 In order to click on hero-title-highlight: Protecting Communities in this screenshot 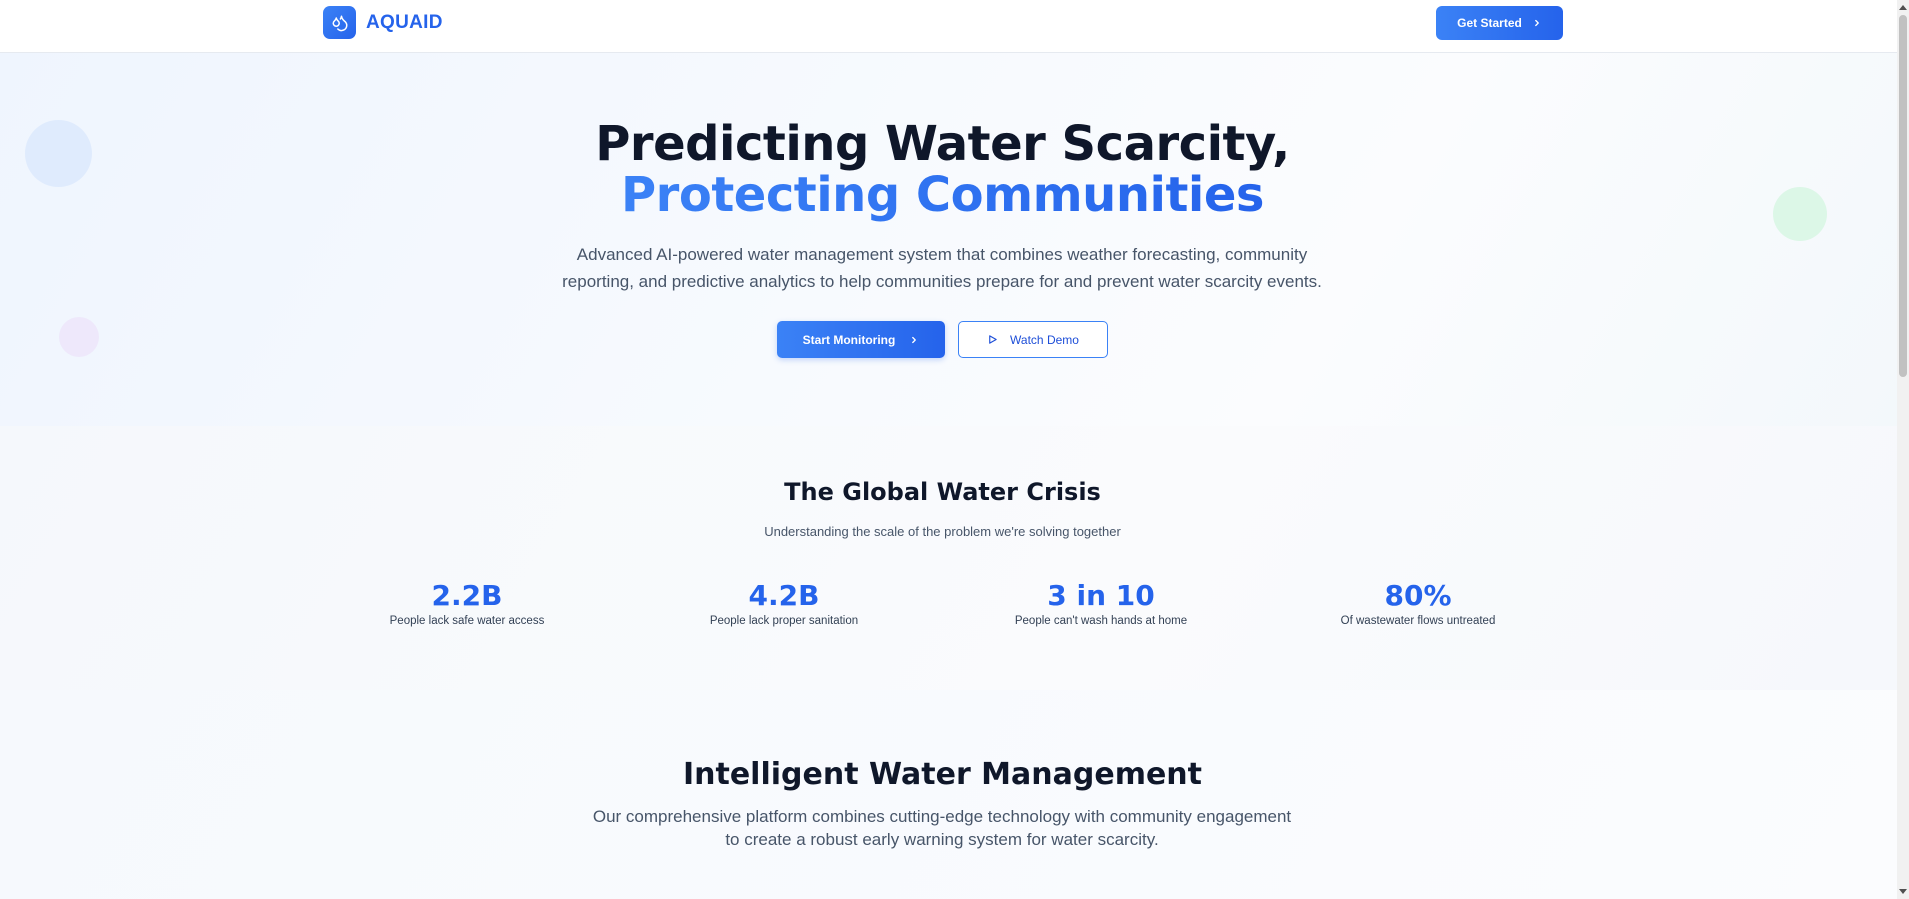, I will do `click(942, 195)`.